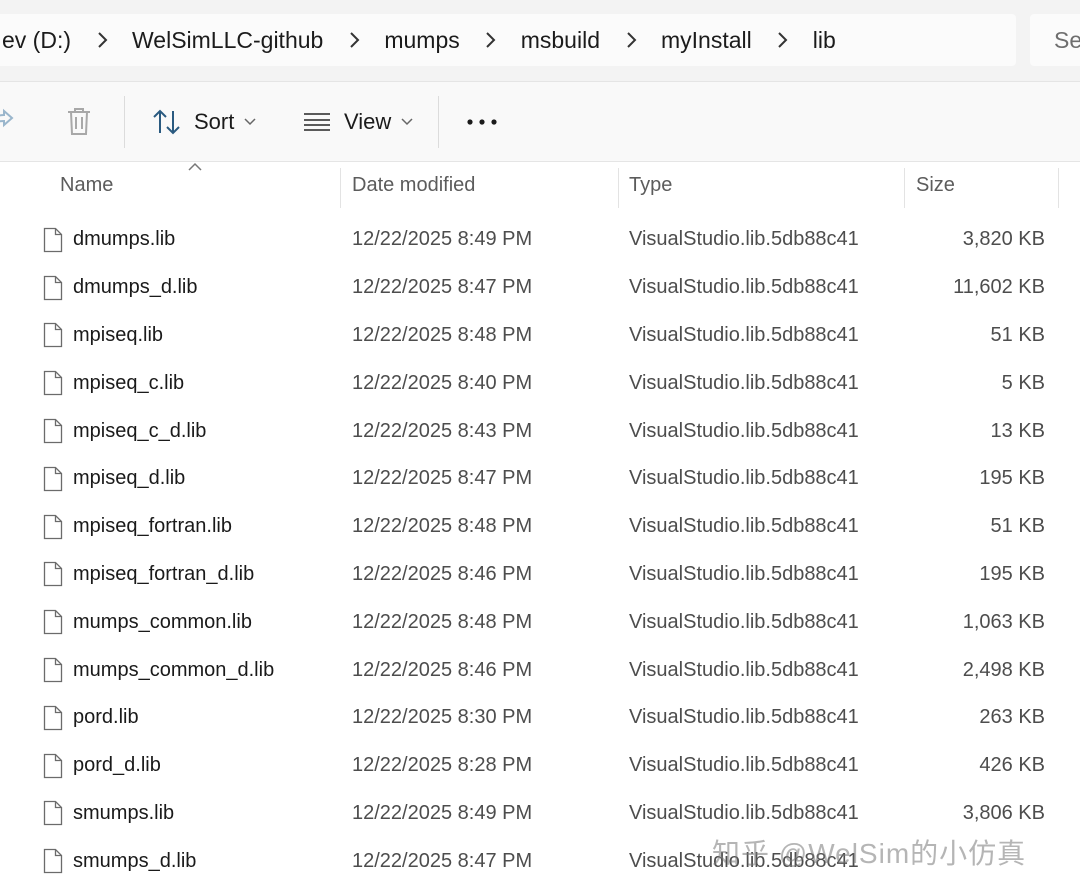 The image size is (1080, 896). Describe the element at coordinates (1023, 382) in the screenshot. I see `file-size: 5 KB` at that location.